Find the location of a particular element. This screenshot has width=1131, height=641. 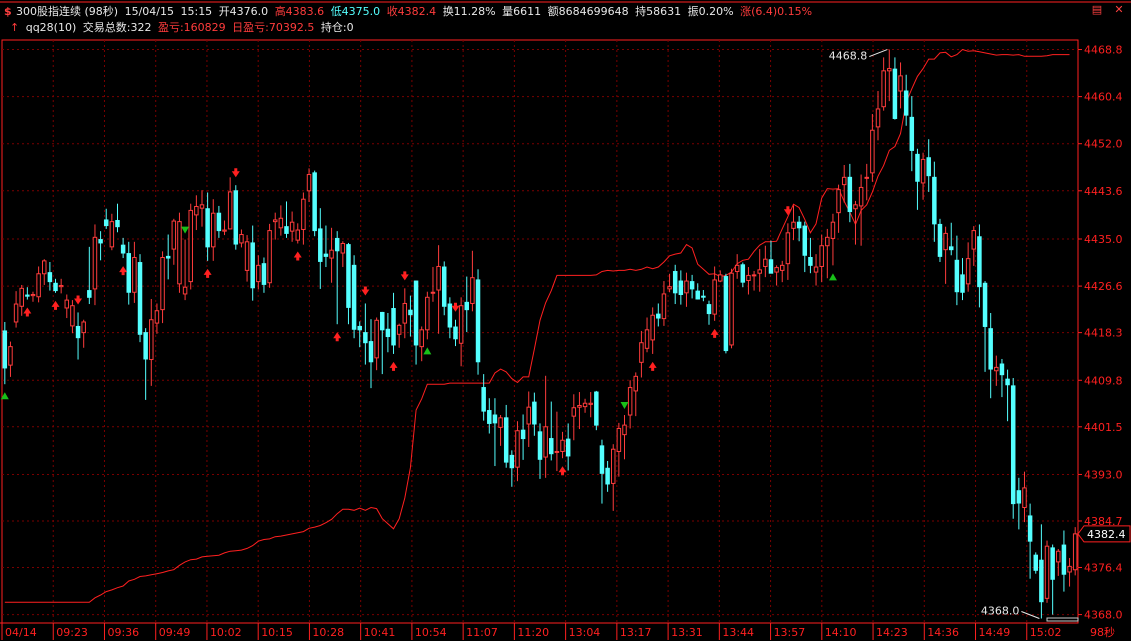

period-label: 98秒 is located at coordinates (1102, 632).